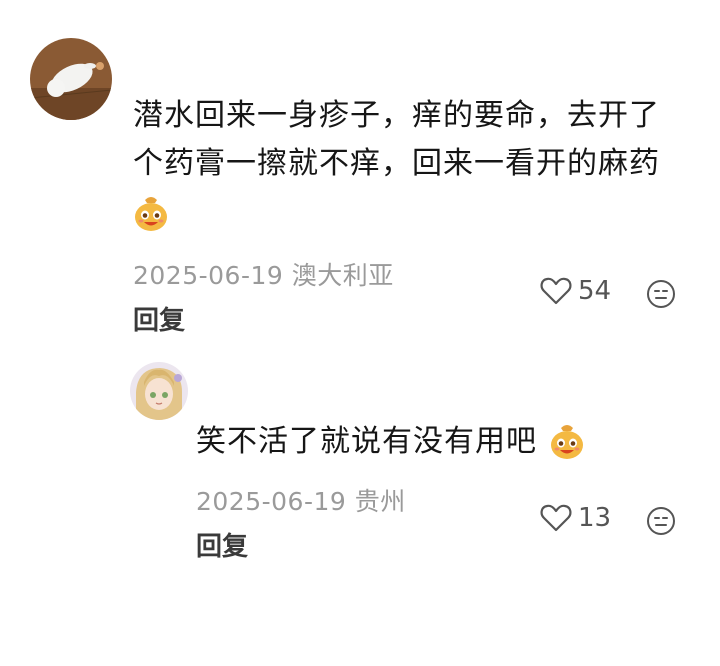 This screenshot has width=720, height=666. Describe the element at coordinates (222, 544) in the screenshot. I see `reply-reply-button: 回复` at that location.